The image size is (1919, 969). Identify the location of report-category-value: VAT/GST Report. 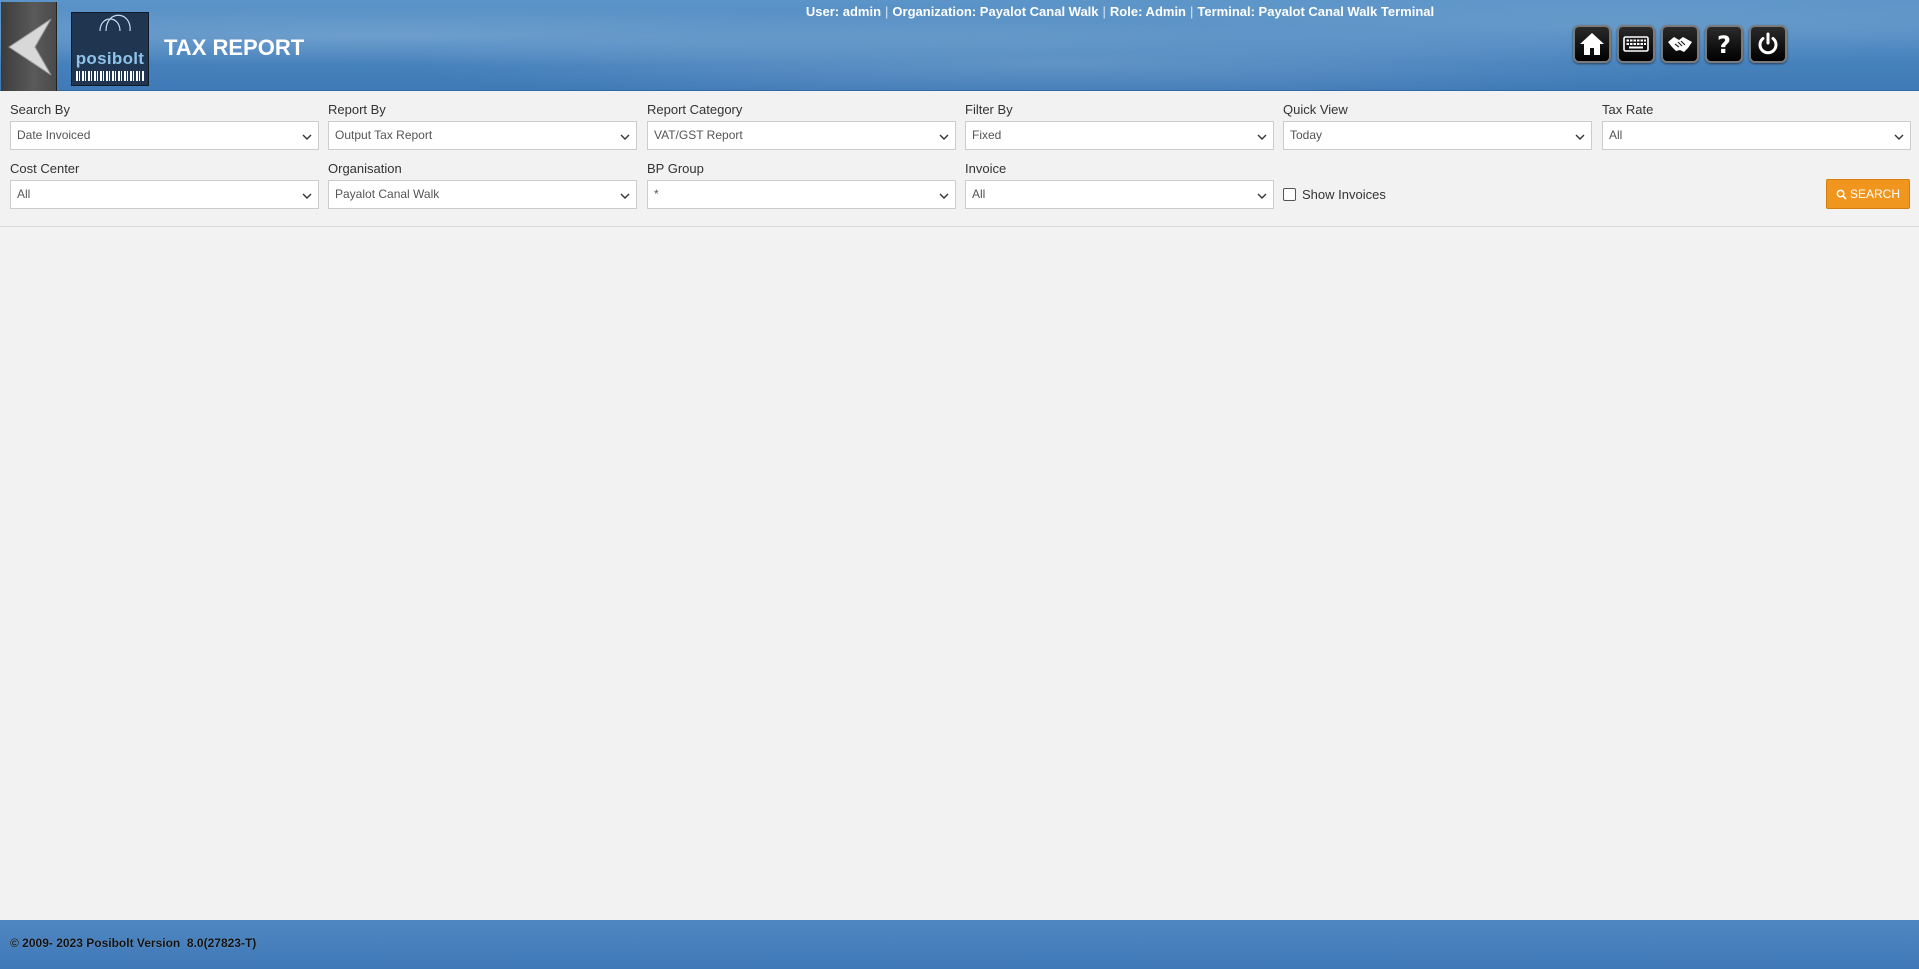
(698, 135).